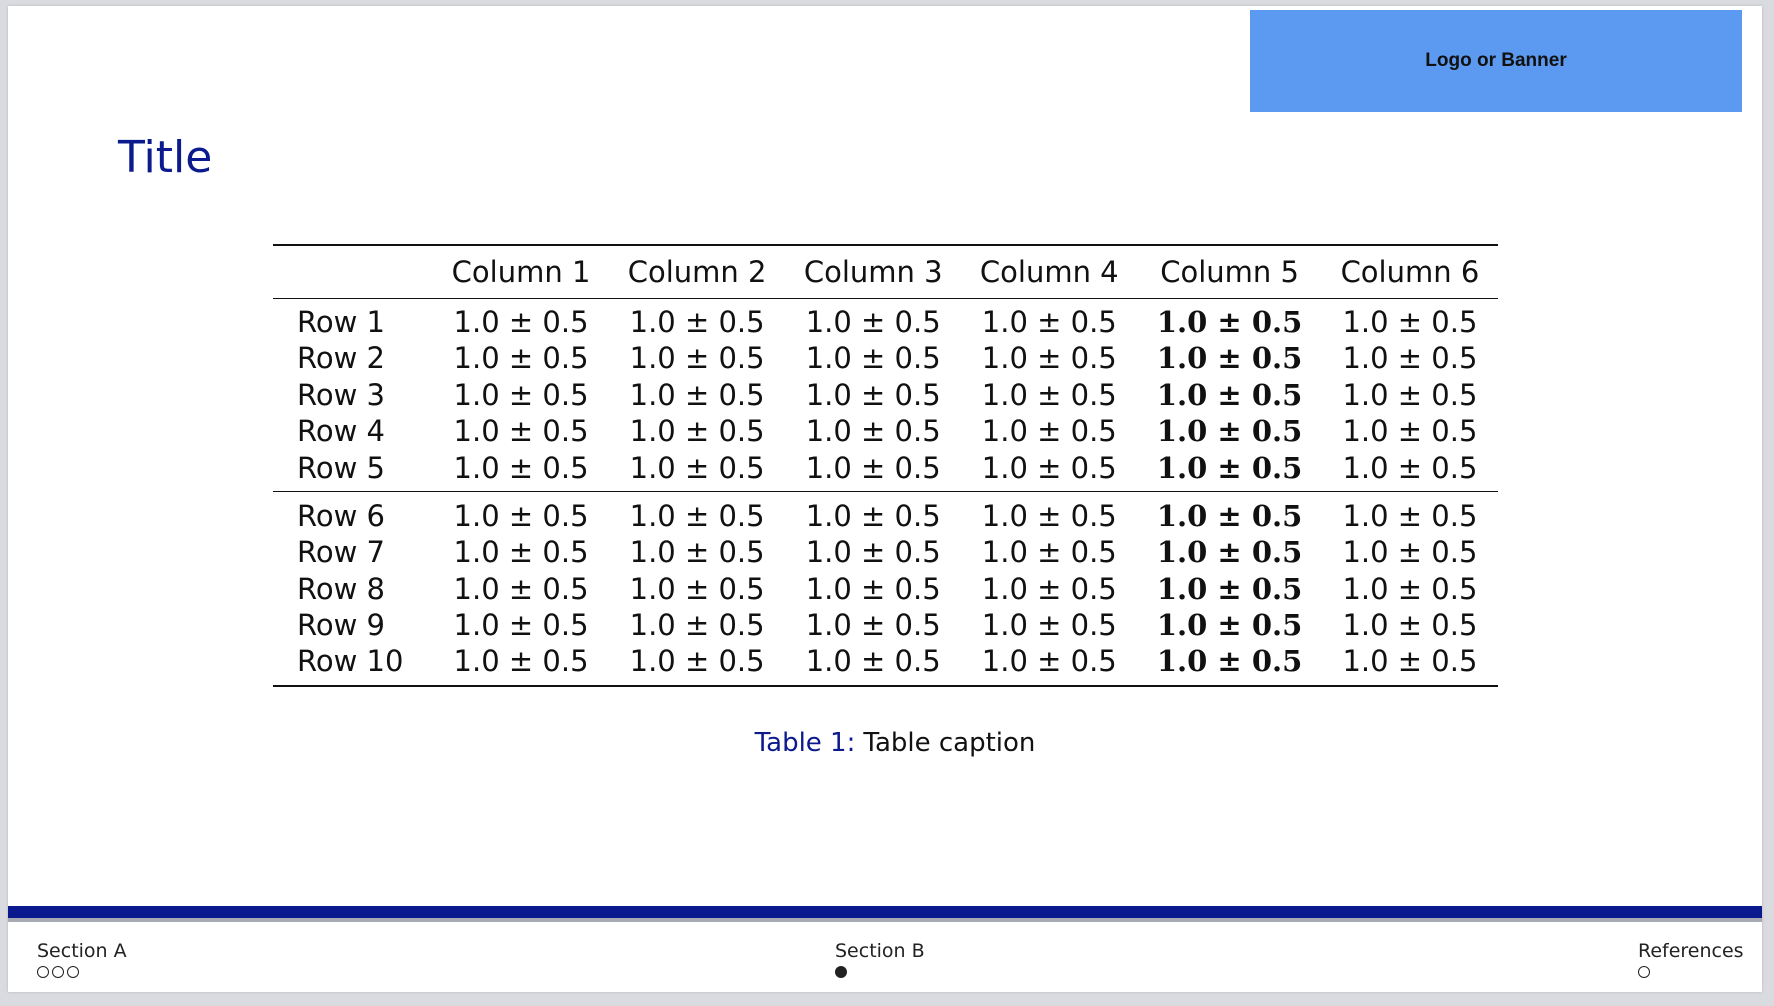 This screenshot has height=1006, width=1774. What do you see at coordinates (880, 959) in the screenshot?
I see `nav-section-b: Section B` at bounding box center [880, 959].